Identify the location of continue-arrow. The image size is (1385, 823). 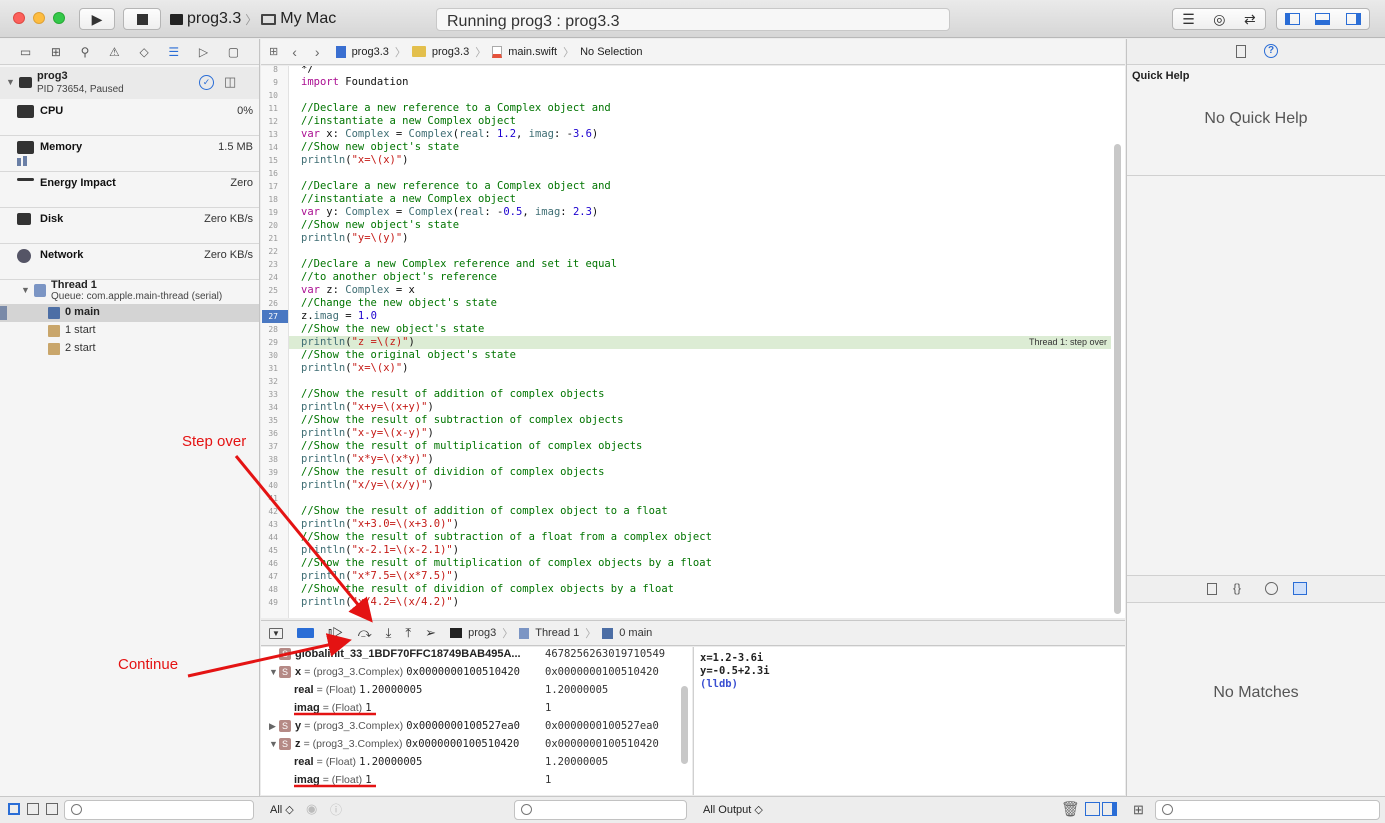
(269, 655).